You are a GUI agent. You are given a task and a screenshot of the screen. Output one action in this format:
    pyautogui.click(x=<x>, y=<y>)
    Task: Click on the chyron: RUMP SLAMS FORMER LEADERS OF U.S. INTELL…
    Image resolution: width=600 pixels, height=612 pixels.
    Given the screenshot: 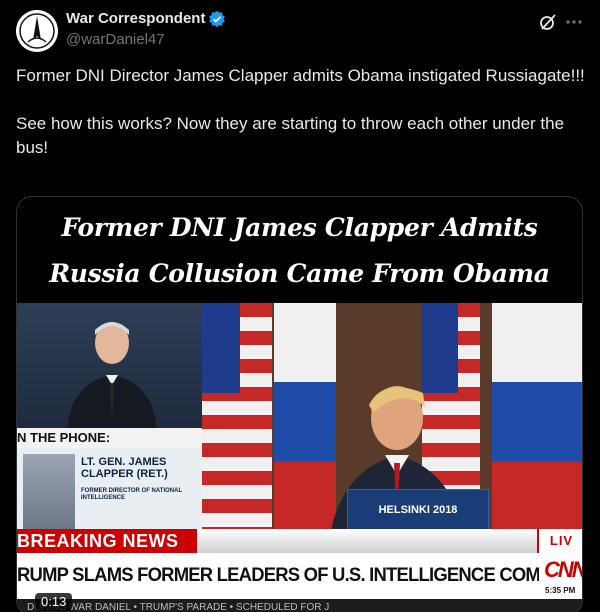 What is the action you would take?
    pyautogui.click(x=299, y=576)
    